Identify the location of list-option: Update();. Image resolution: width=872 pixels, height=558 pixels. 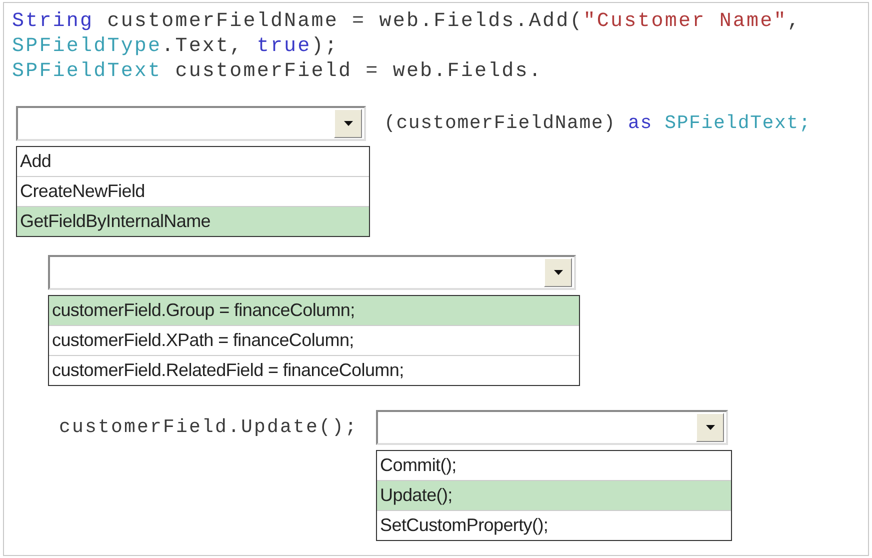
(554, 495).